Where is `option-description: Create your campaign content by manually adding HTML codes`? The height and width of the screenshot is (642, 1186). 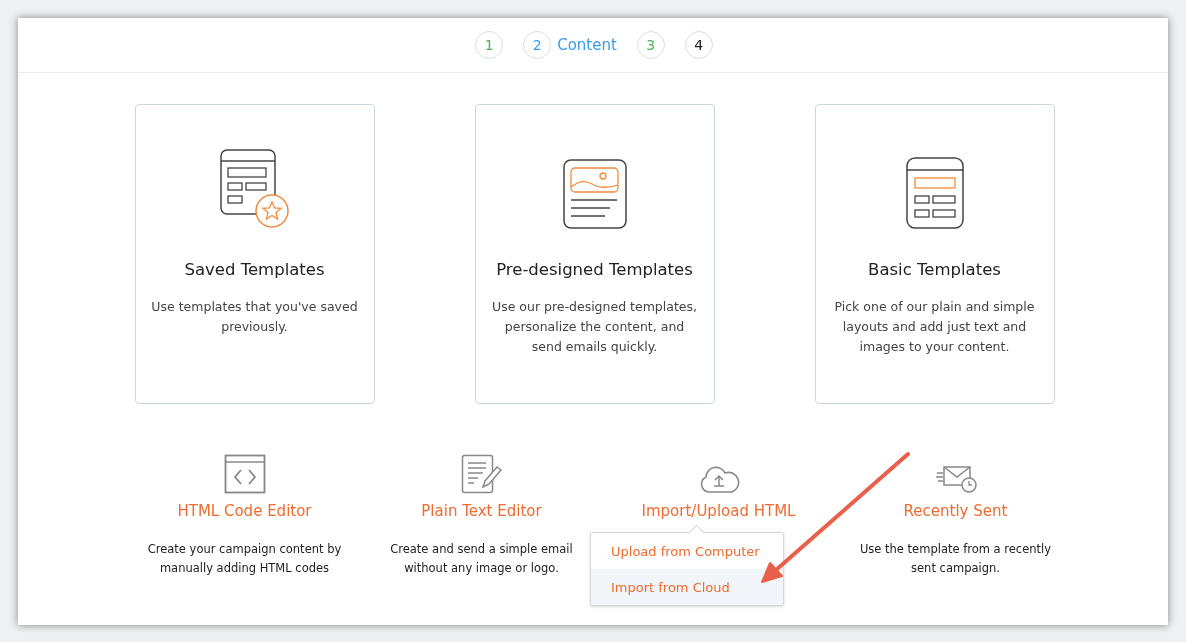 option-description: Create your campaign content by manually adding HTML codes is located at coordinates (244, 559).